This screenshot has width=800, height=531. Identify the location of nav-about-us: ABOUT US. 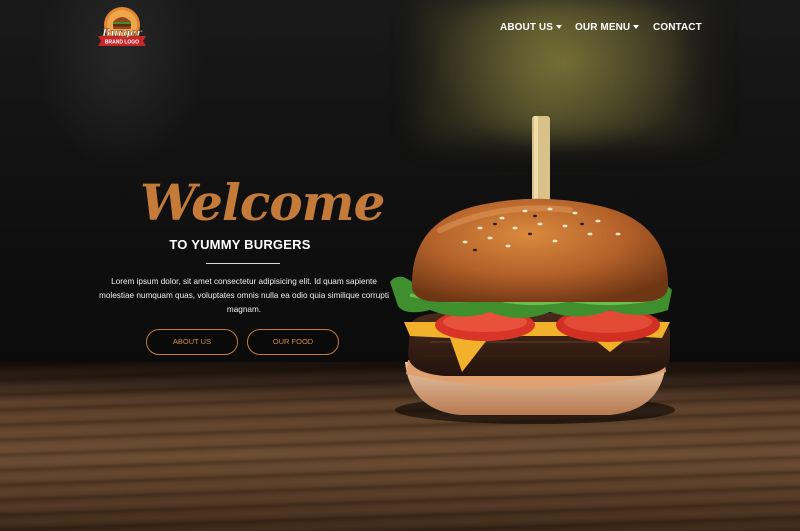
(531, 28).